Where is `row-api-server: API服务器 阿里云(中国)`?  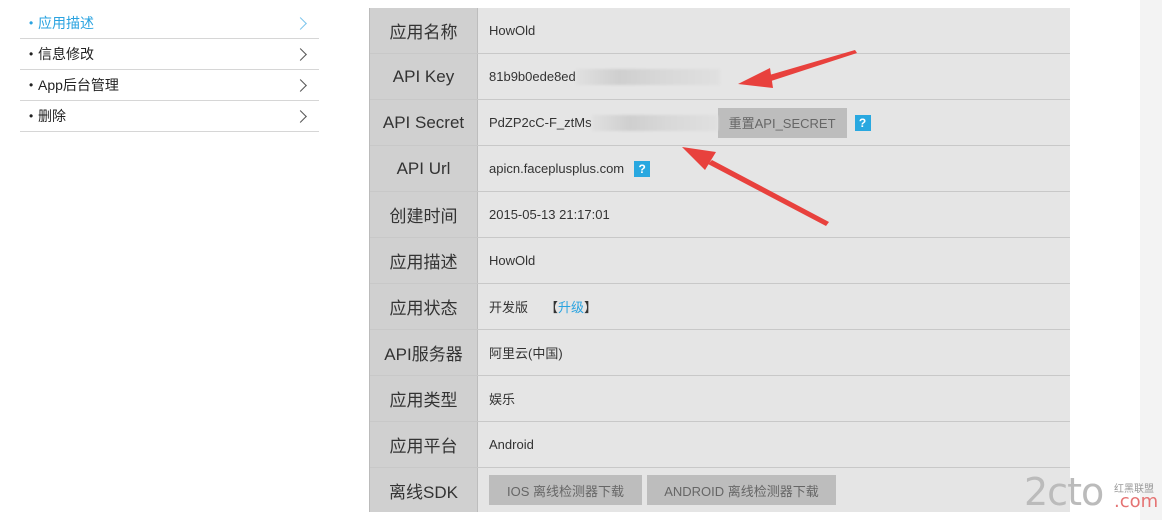
row-api-server: API服务器 阿里云(中国) is located at coordinates (720, 353).